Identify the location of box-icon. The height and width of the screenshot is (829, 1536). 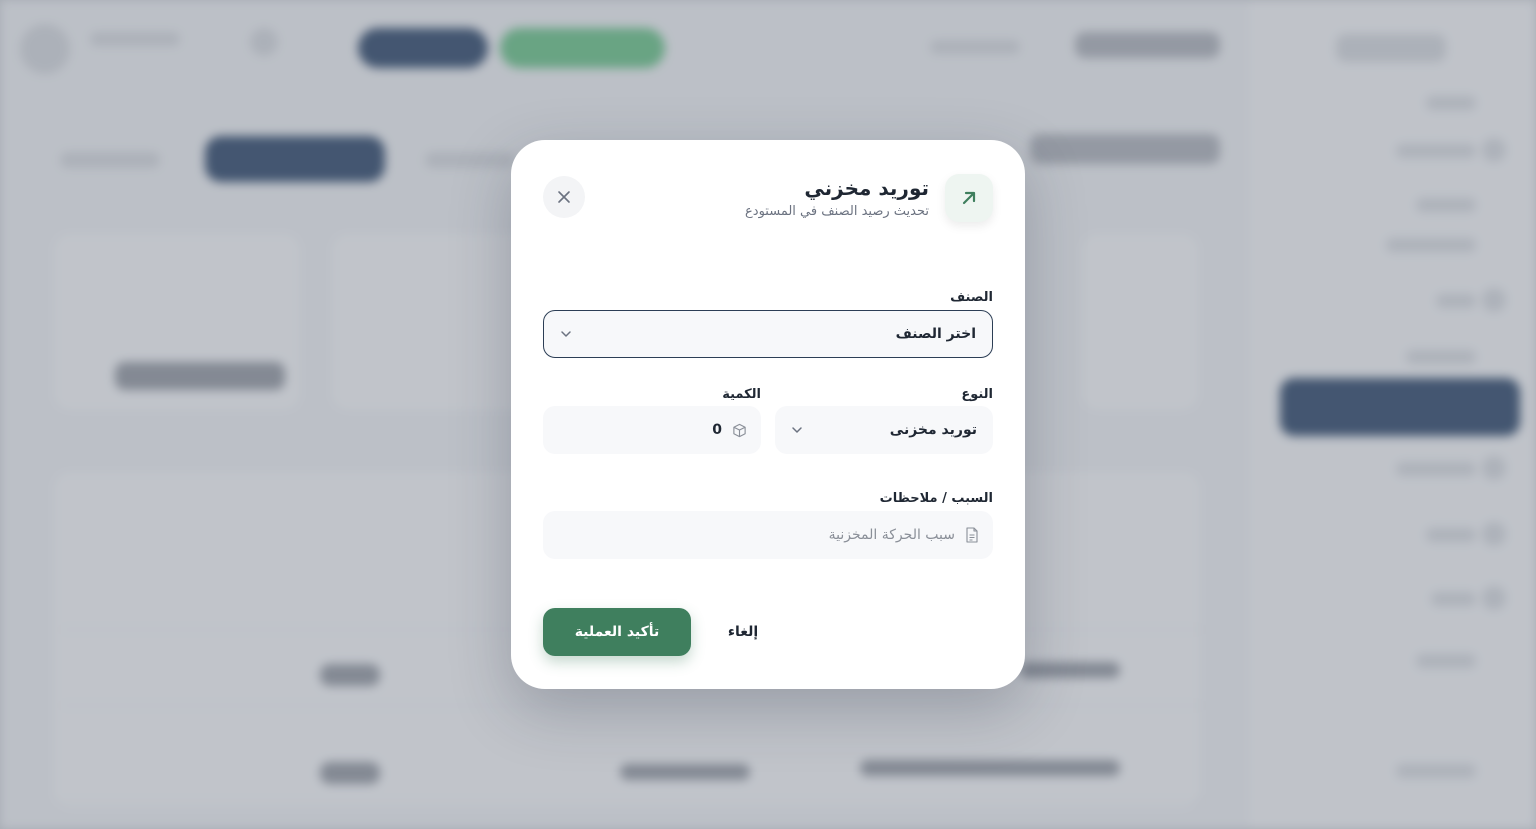
(739, 430).